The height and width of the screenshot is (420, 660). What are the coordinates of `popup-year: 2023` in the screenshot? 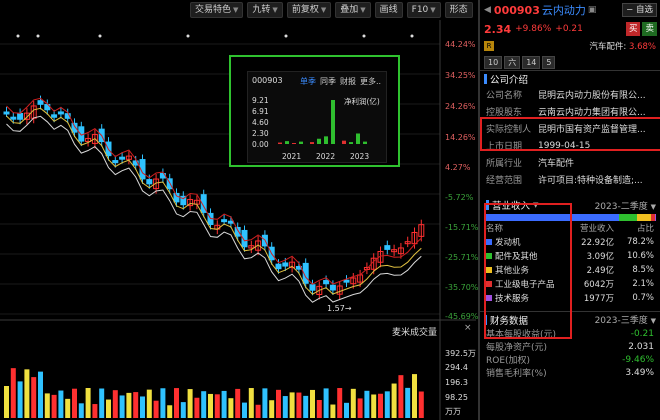 It's located at (360, 156).